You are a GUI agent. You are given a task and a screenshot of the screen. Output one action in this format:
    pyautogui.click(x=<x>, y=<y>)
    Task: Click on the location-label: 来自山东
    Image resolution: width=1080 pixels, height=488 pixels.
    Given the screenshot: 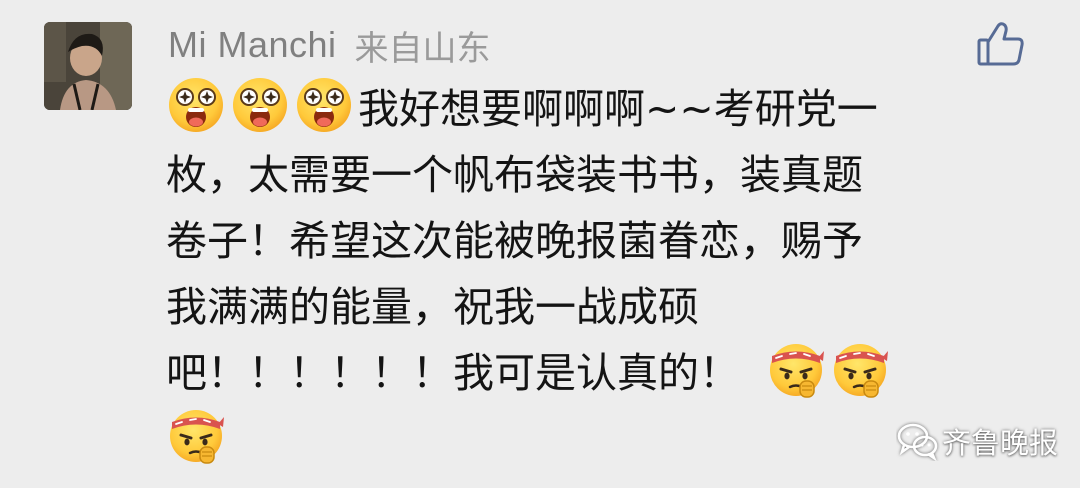 What is the action you would take?
    pyautogui.click(x=422, y=48)
    